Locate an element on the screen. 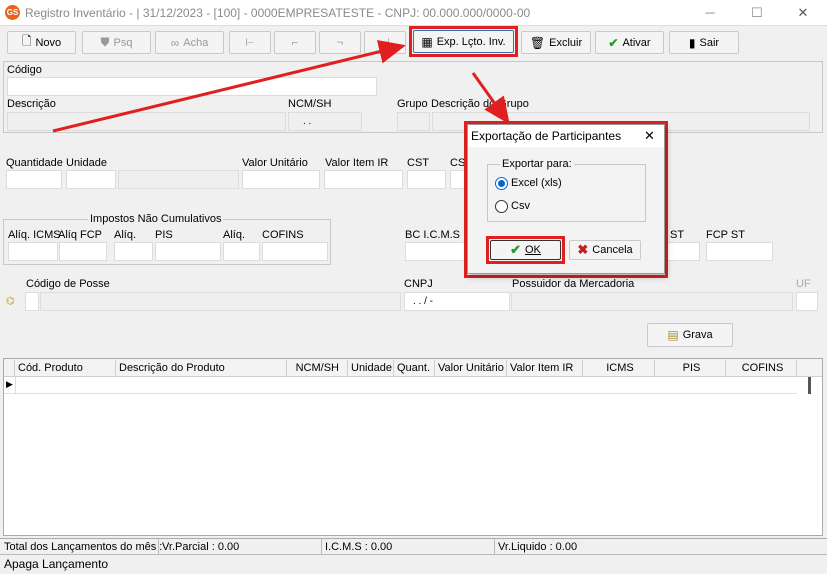  codigo-posse-label: Código de Posse is located at coordinates (68, 284).